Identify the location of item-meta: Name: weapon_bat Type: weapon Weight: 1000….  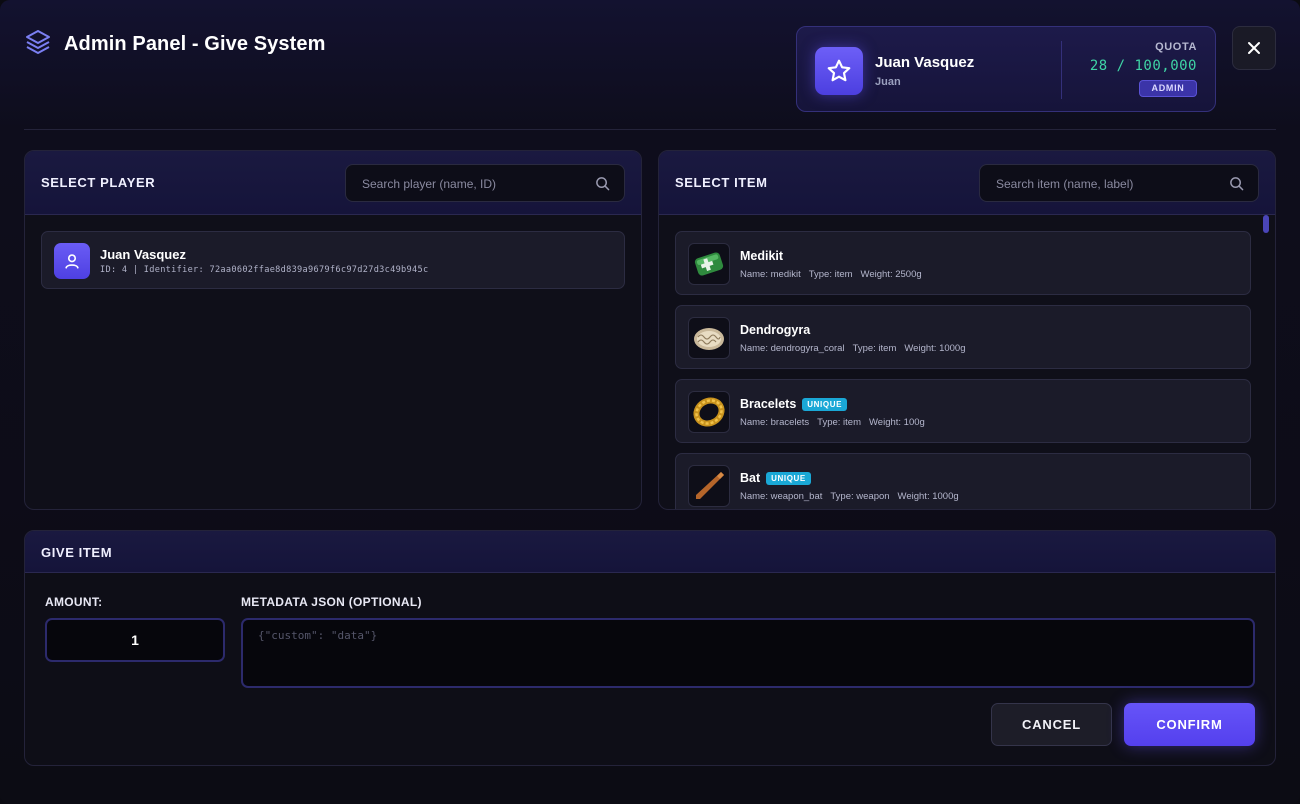
(853, 496).